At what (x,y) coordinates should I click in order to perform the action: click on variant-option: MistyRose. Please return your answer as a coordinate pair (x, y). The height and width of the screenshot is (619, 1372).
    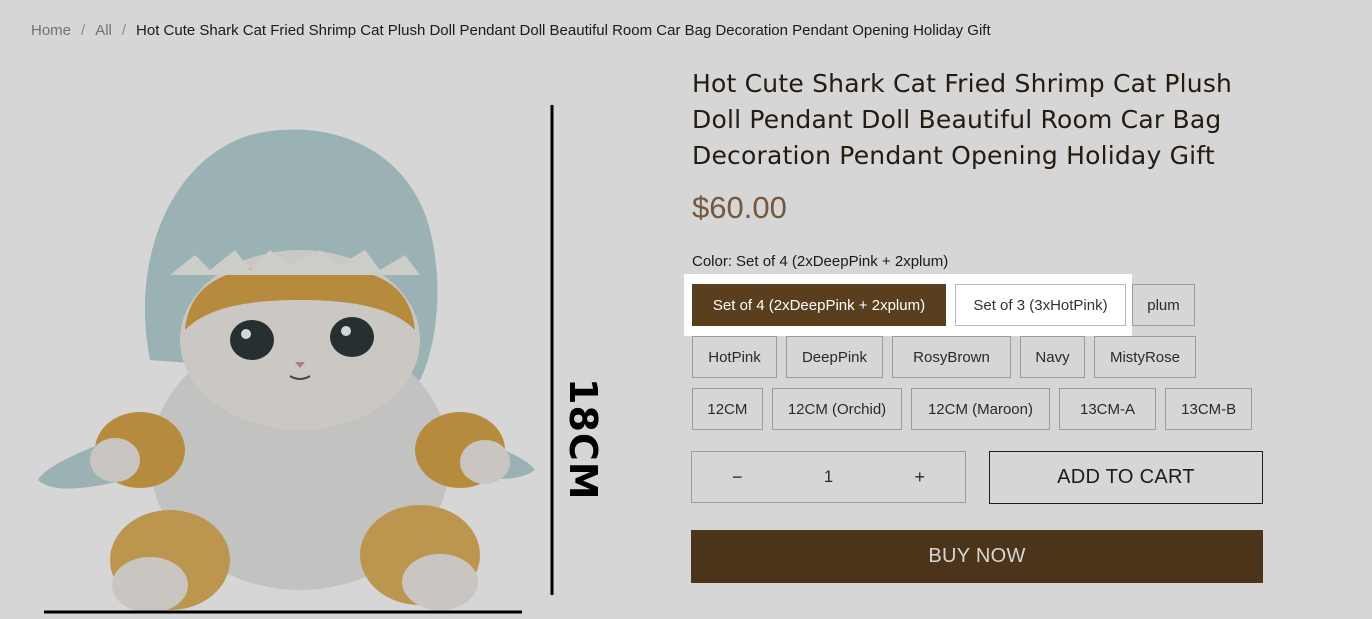
    Looking at the image, I should click on (1145, 357).